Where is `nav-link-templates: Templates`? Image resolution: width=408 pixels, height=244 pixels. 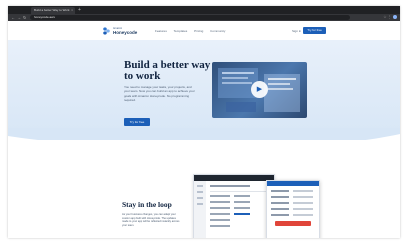 nav-link-templates: Templates is located at coordinates (181, 31).